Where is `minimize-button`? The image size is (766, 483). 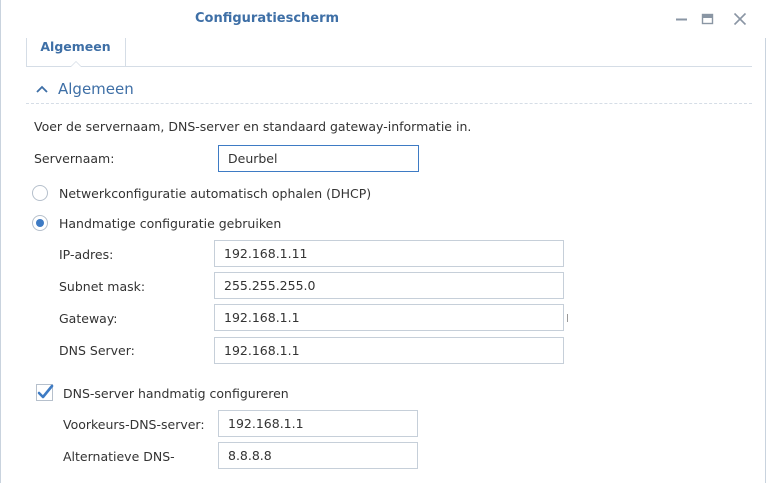
minimize-button is located at coordinates (682, 19).